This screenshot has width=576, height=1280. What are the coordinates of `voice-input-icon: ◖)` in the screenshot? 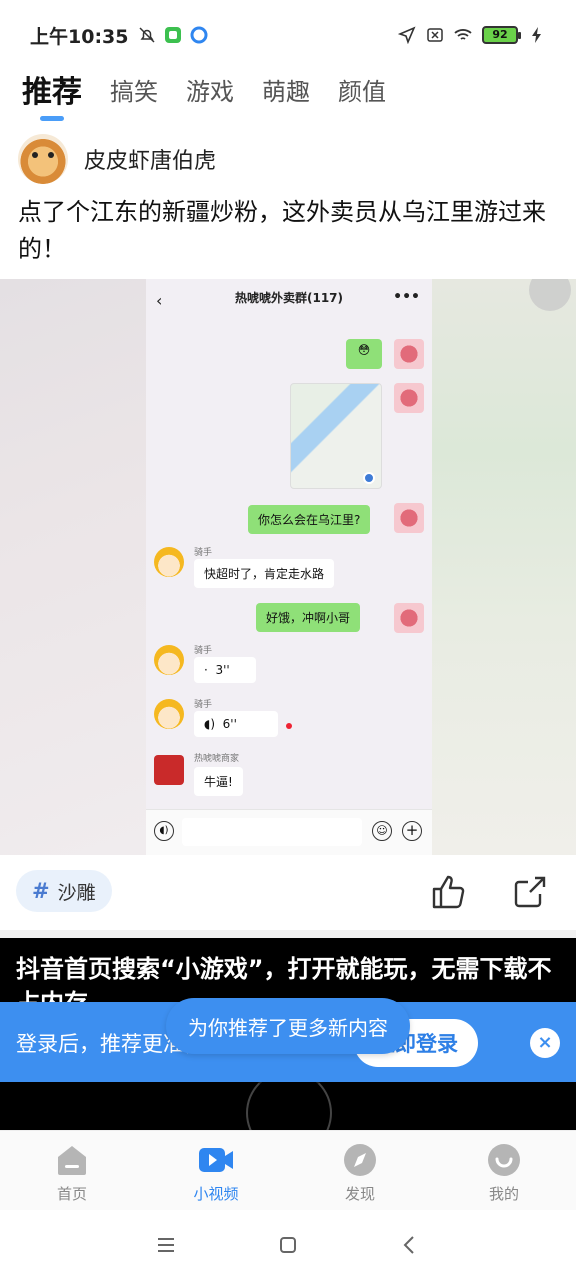 It's located at (164, 831).